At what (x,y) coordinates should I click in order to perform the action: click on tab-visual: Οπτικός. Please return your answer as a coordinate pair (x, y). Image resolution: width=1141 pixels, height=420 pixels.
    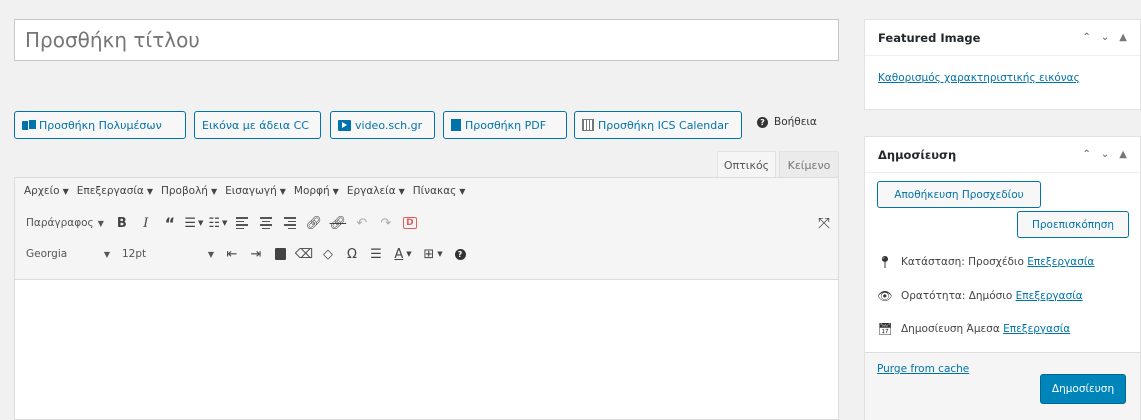
    Looking at the image, I should click on (746, 164).